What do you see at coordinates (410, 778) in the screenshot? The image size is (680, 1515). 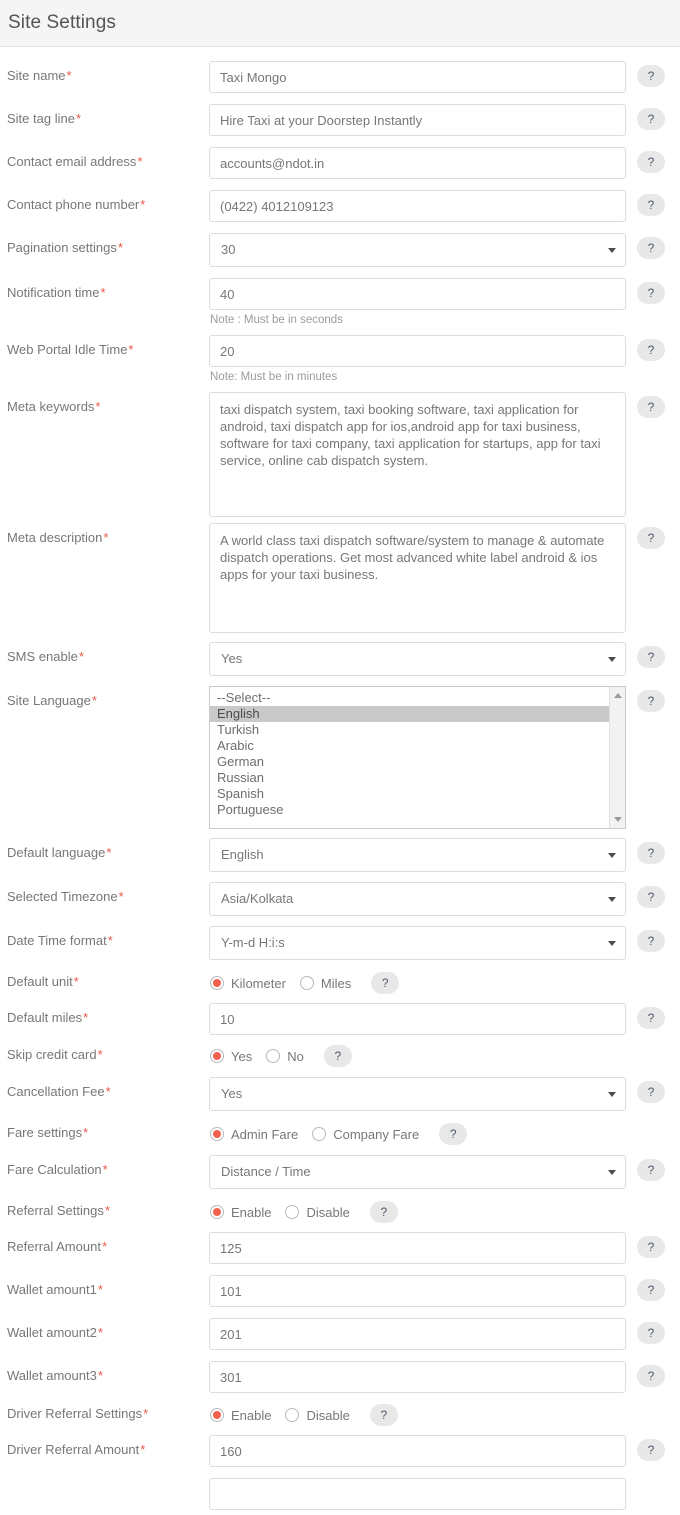 I see `site-language-option: Russian` at bounding box center [410, 778].